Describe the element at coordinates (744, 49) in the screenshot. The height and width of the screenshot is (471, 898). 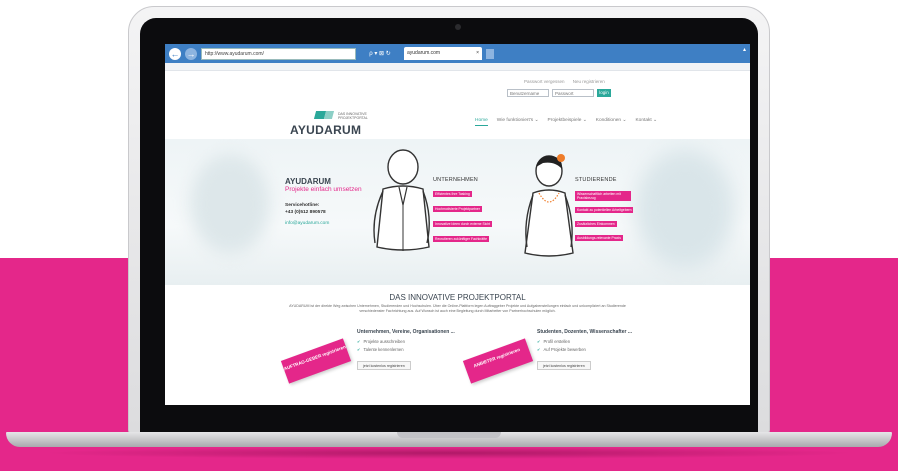
I see `window-controls-icon: ▴` at that location.